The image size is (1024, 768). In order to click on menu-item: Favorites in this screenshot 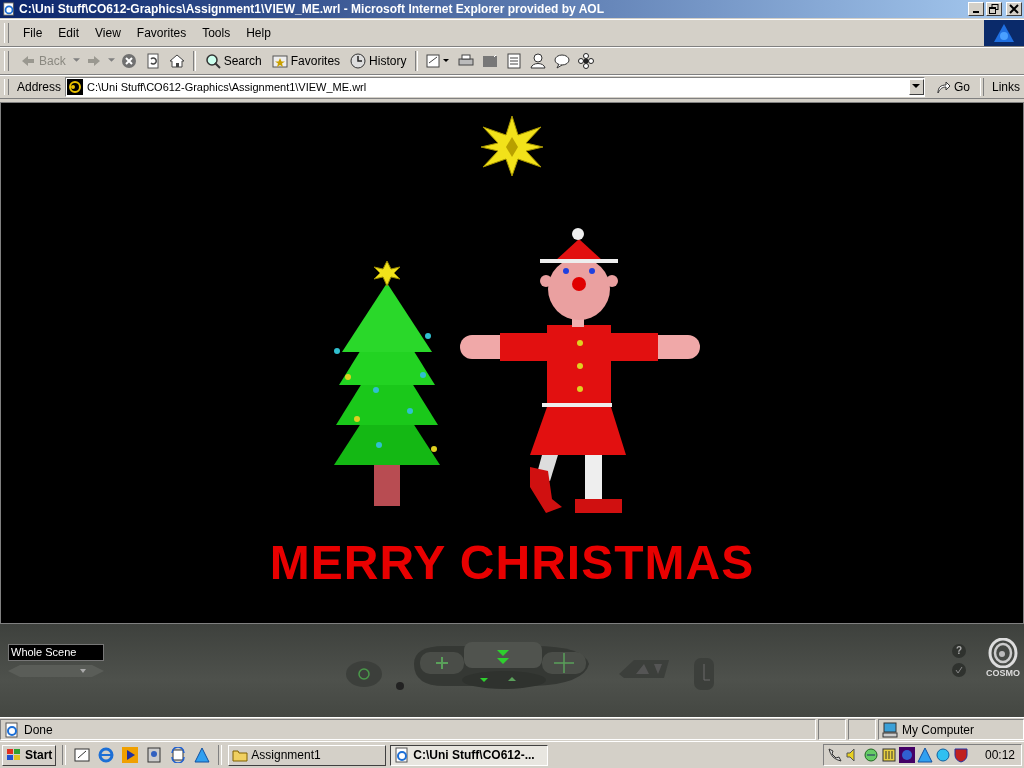, I will do `click(161, 32)`.